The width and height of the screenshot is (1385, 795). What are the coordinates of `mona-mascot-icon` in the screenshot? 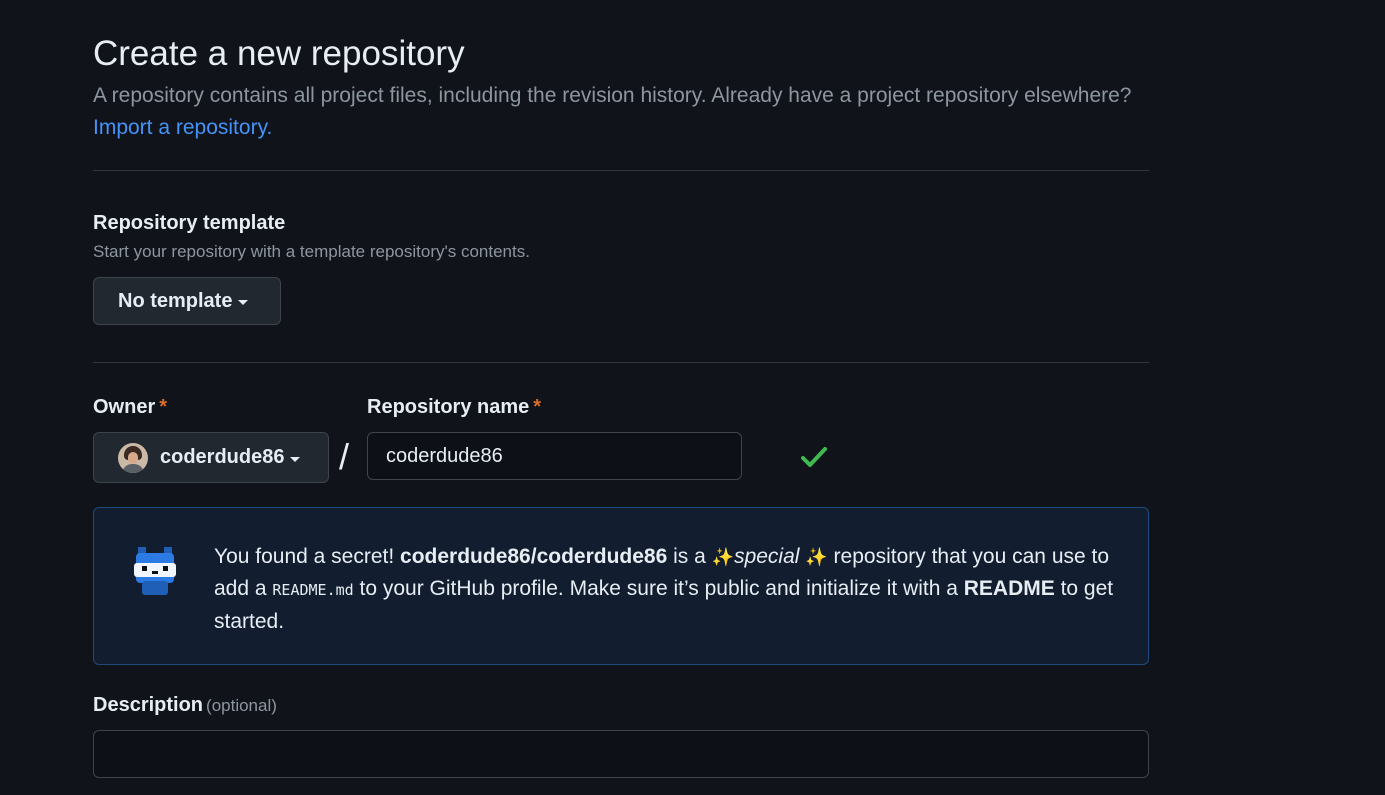 It's located at (155, 571).